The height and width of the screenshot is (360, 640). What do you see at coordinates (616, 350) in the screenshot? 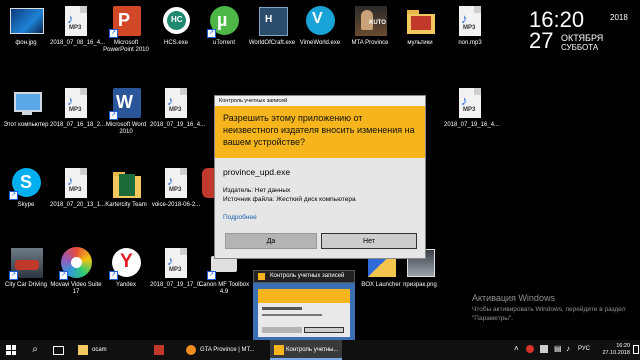
I see `tray-clock: 16:20 27.10.2018` at bounding box center [616, 350].